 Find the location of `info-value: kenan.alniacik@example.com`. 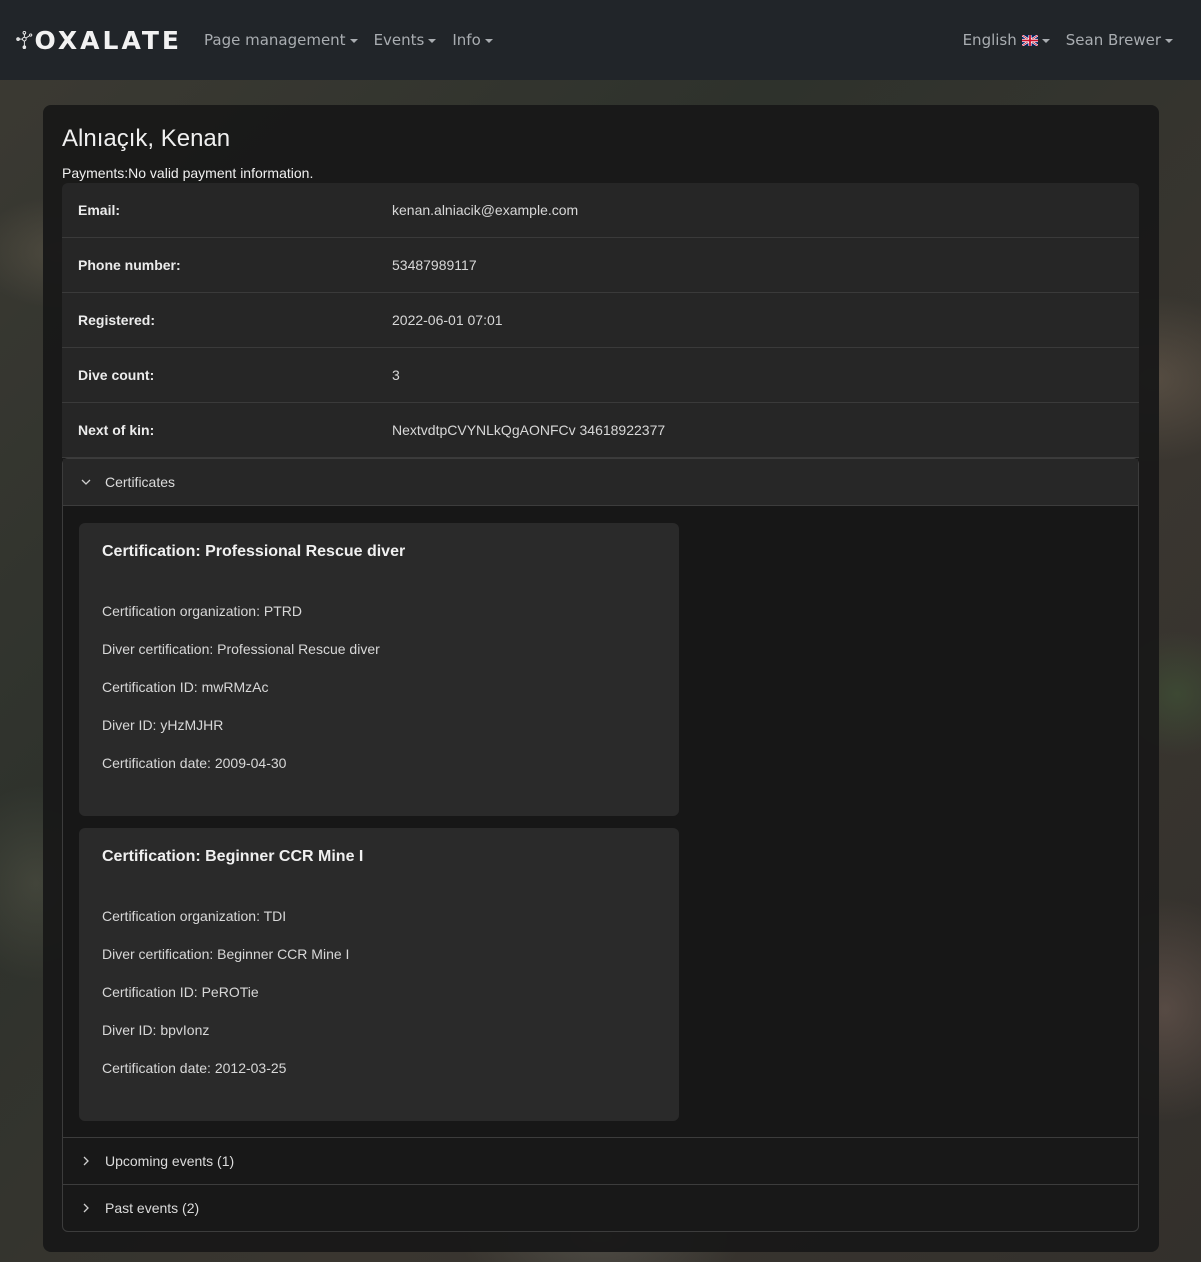

info-value: kenan.alniacik@example.com is located at coordinates (485, 210).